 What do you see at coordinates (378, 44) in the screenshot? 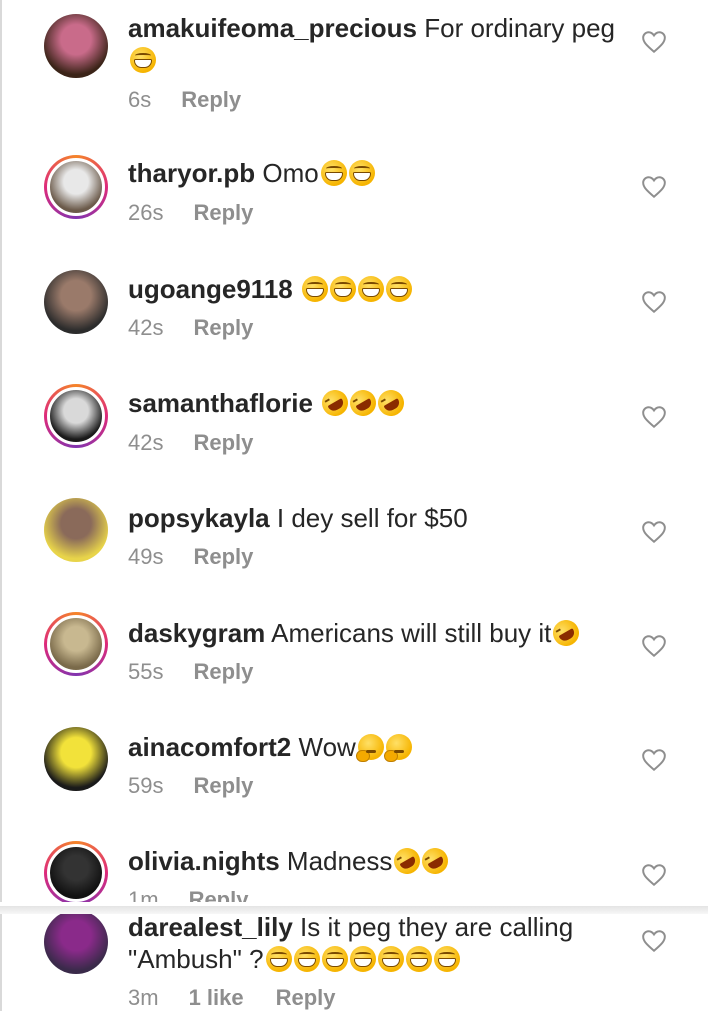
I see `comment-text-line: amakuifeoma_precious For ordinary peg` at bounding box center [378, 44].